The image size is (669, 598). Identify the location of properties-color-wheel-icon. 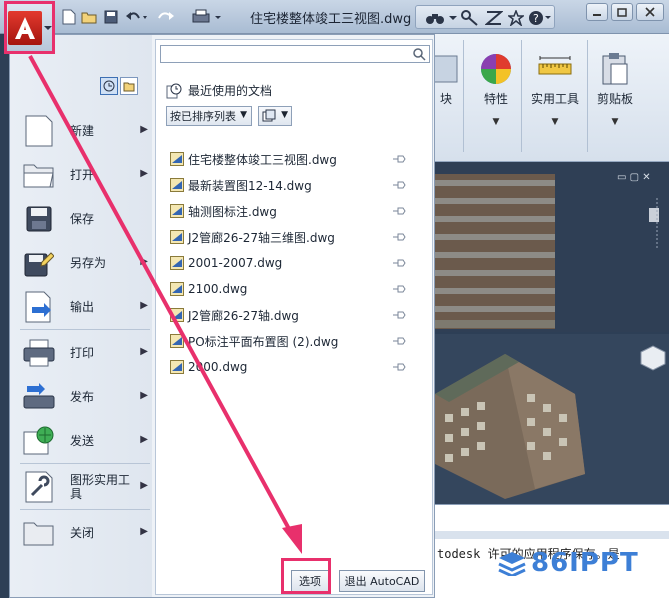
(496, 69).